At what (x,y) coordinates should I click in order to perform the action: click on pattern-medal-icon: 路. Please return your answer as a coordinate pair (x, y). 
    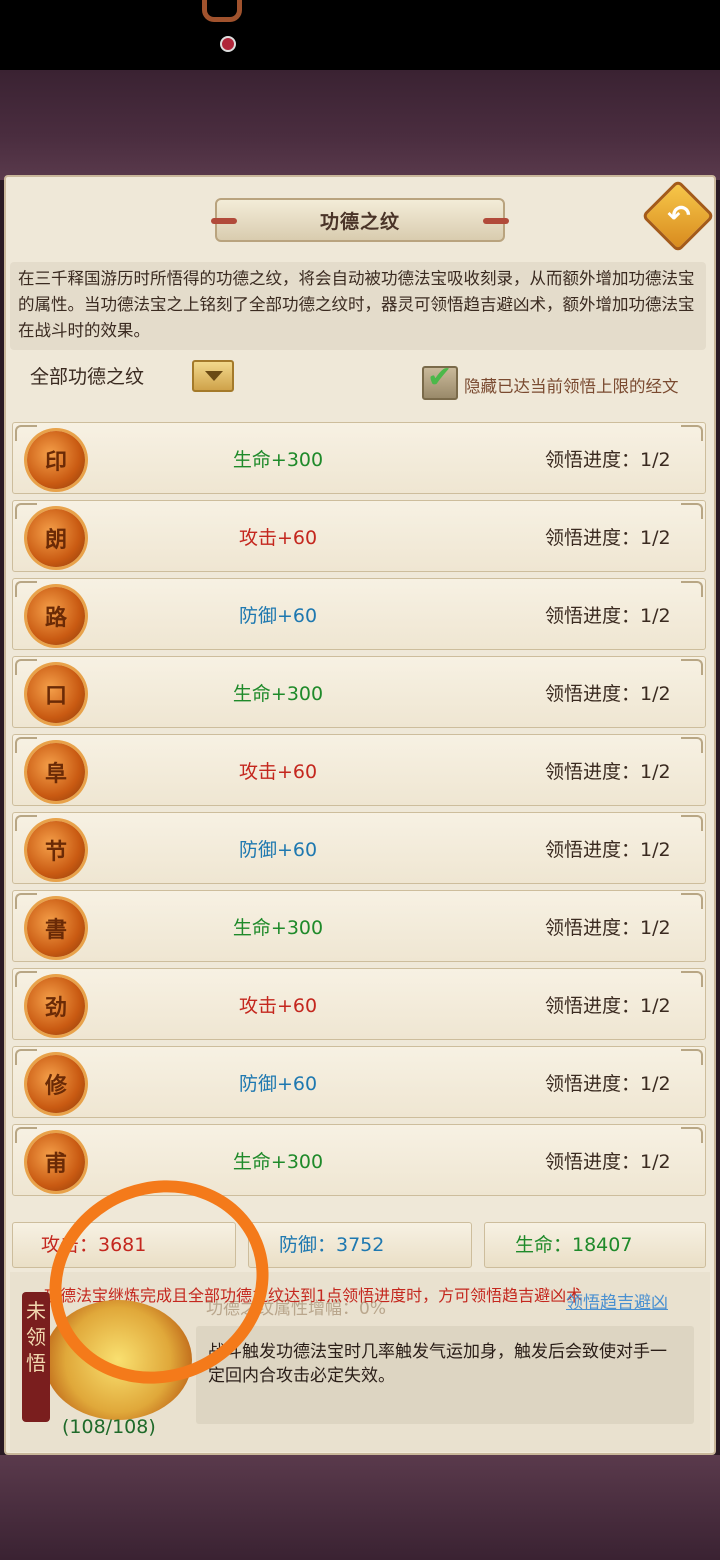
    Looking at the image, I should click on (56, 616).